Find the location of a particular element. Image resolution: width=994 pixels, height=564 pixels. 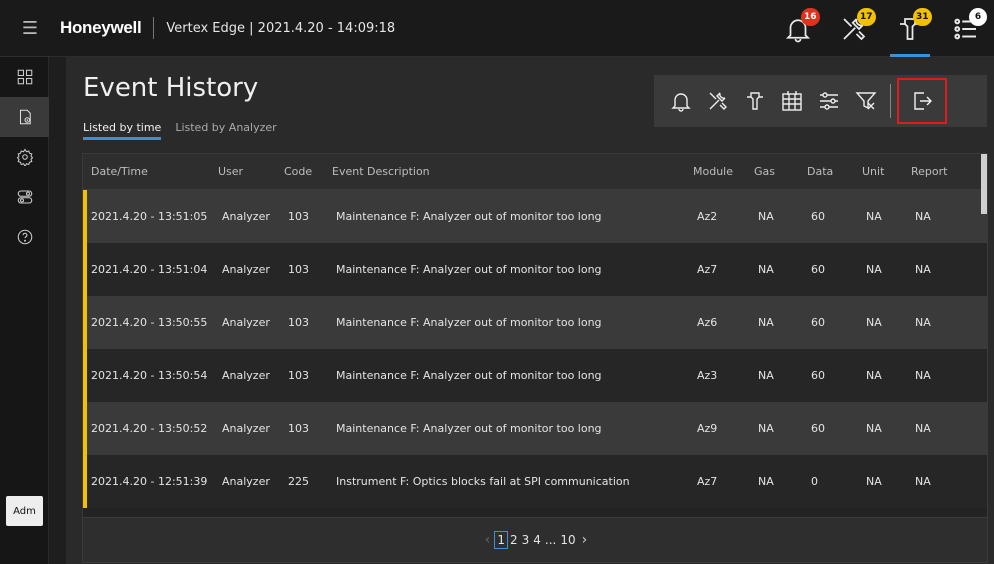

export-icon is located at coordinates (923, 101).